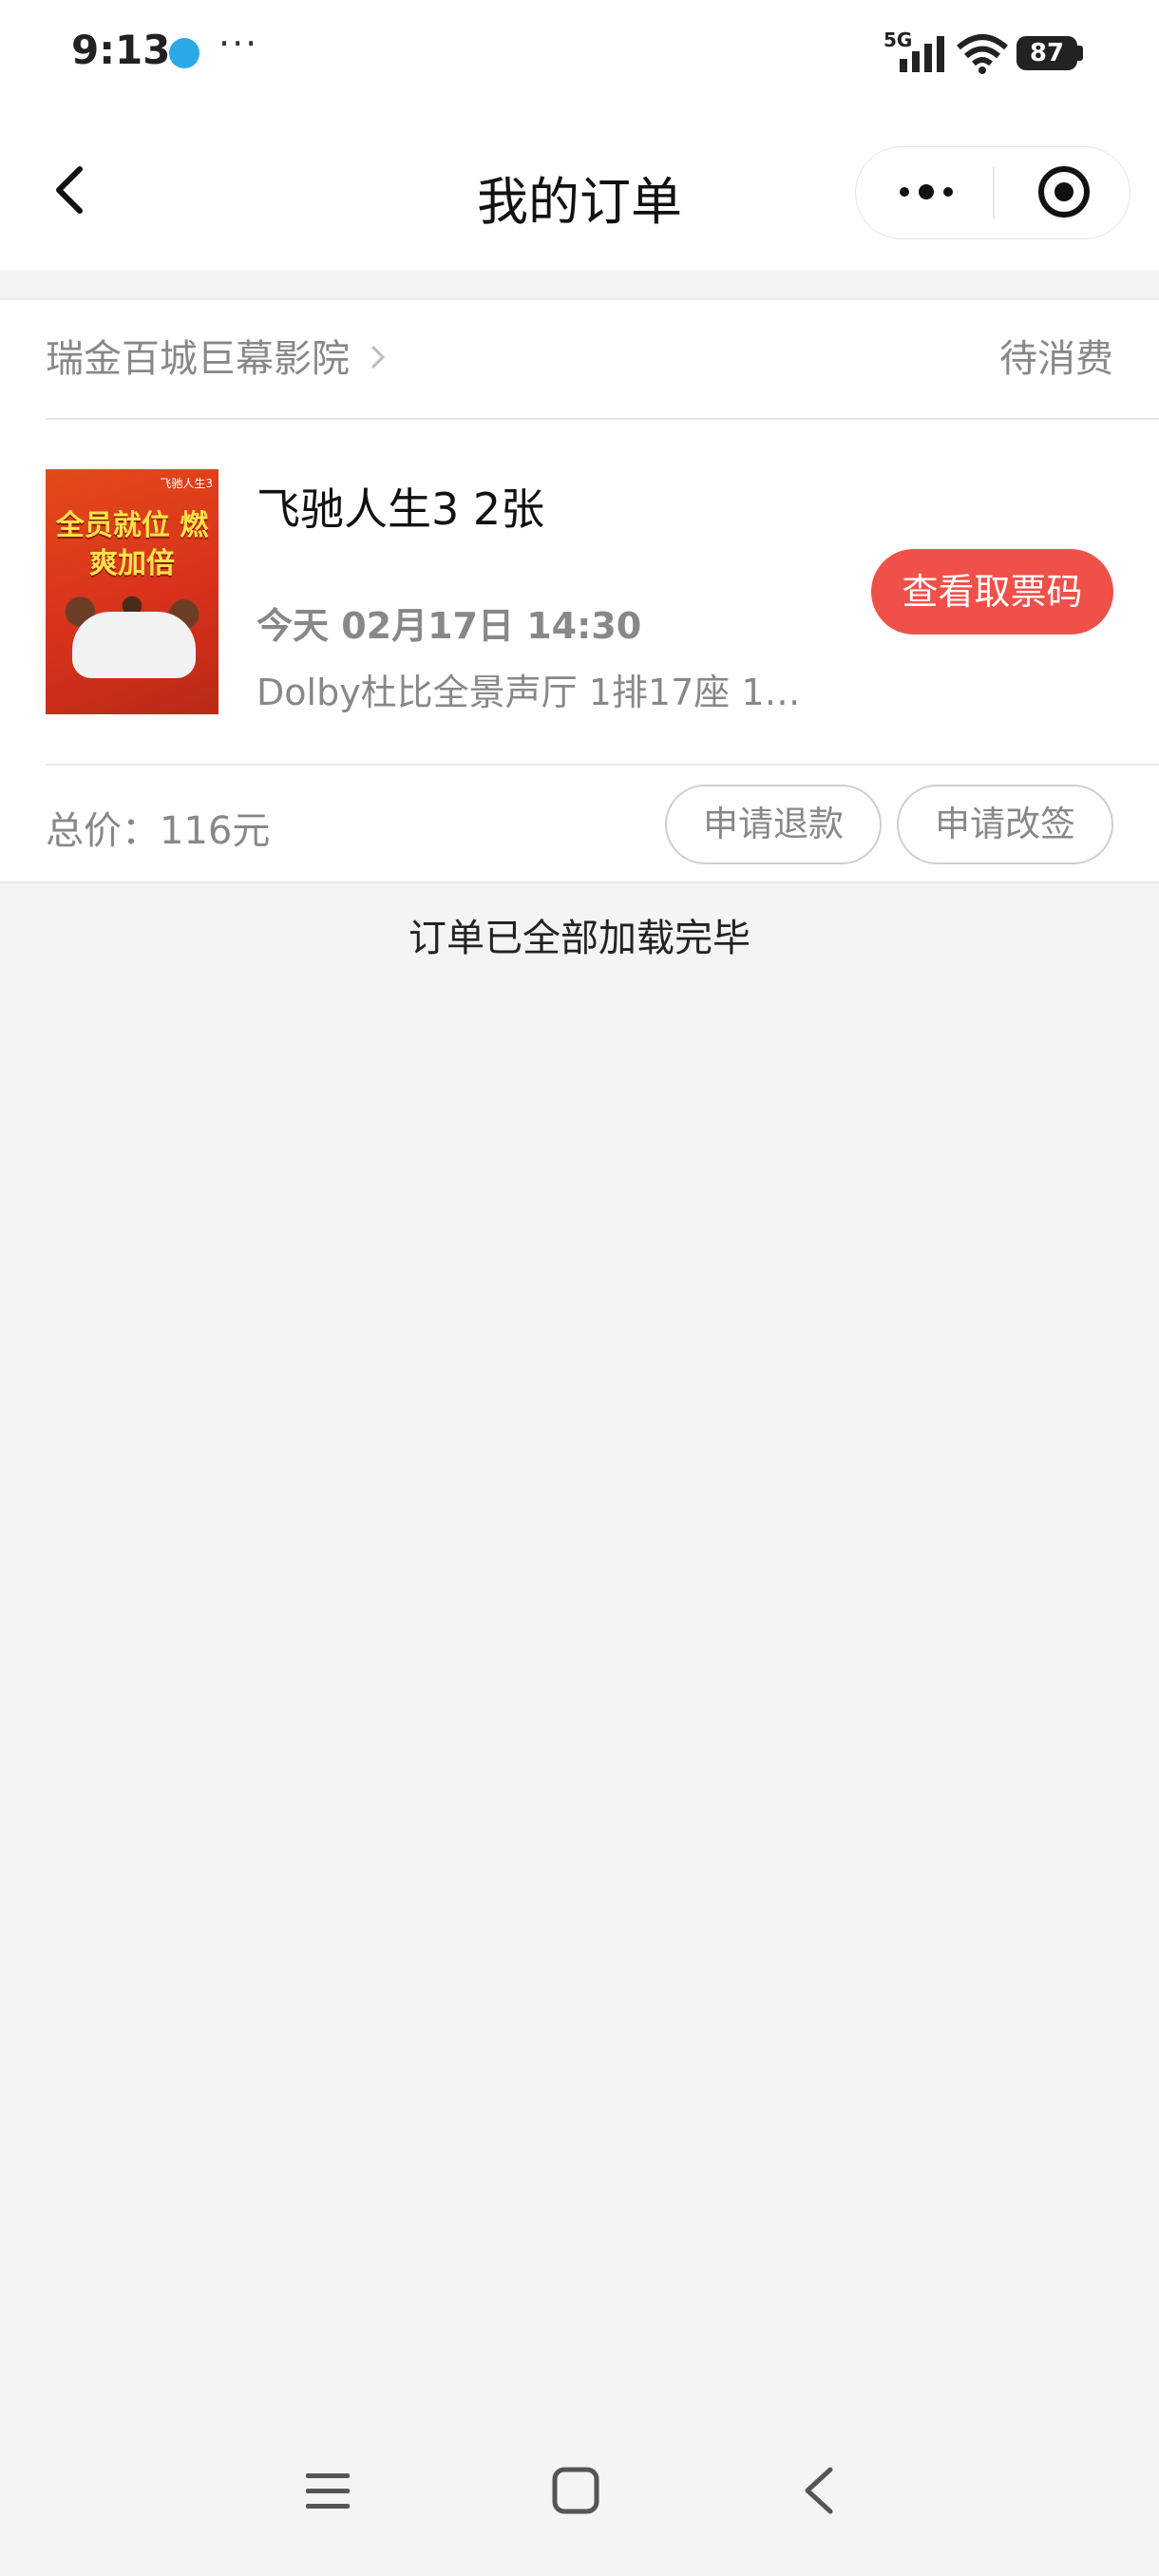 The image size is (1159, 2576). What do you see at coordinates (184, 53) in the screenshot?
I see `notification-dot-icon` at bounding box center [184, 53].